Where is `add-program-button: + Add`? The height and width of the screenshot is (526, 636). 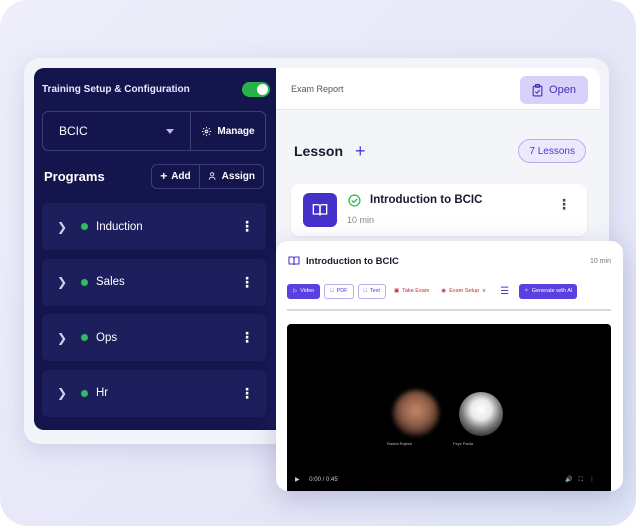 add-program-button: + Add is located at coordinates (175, 176).